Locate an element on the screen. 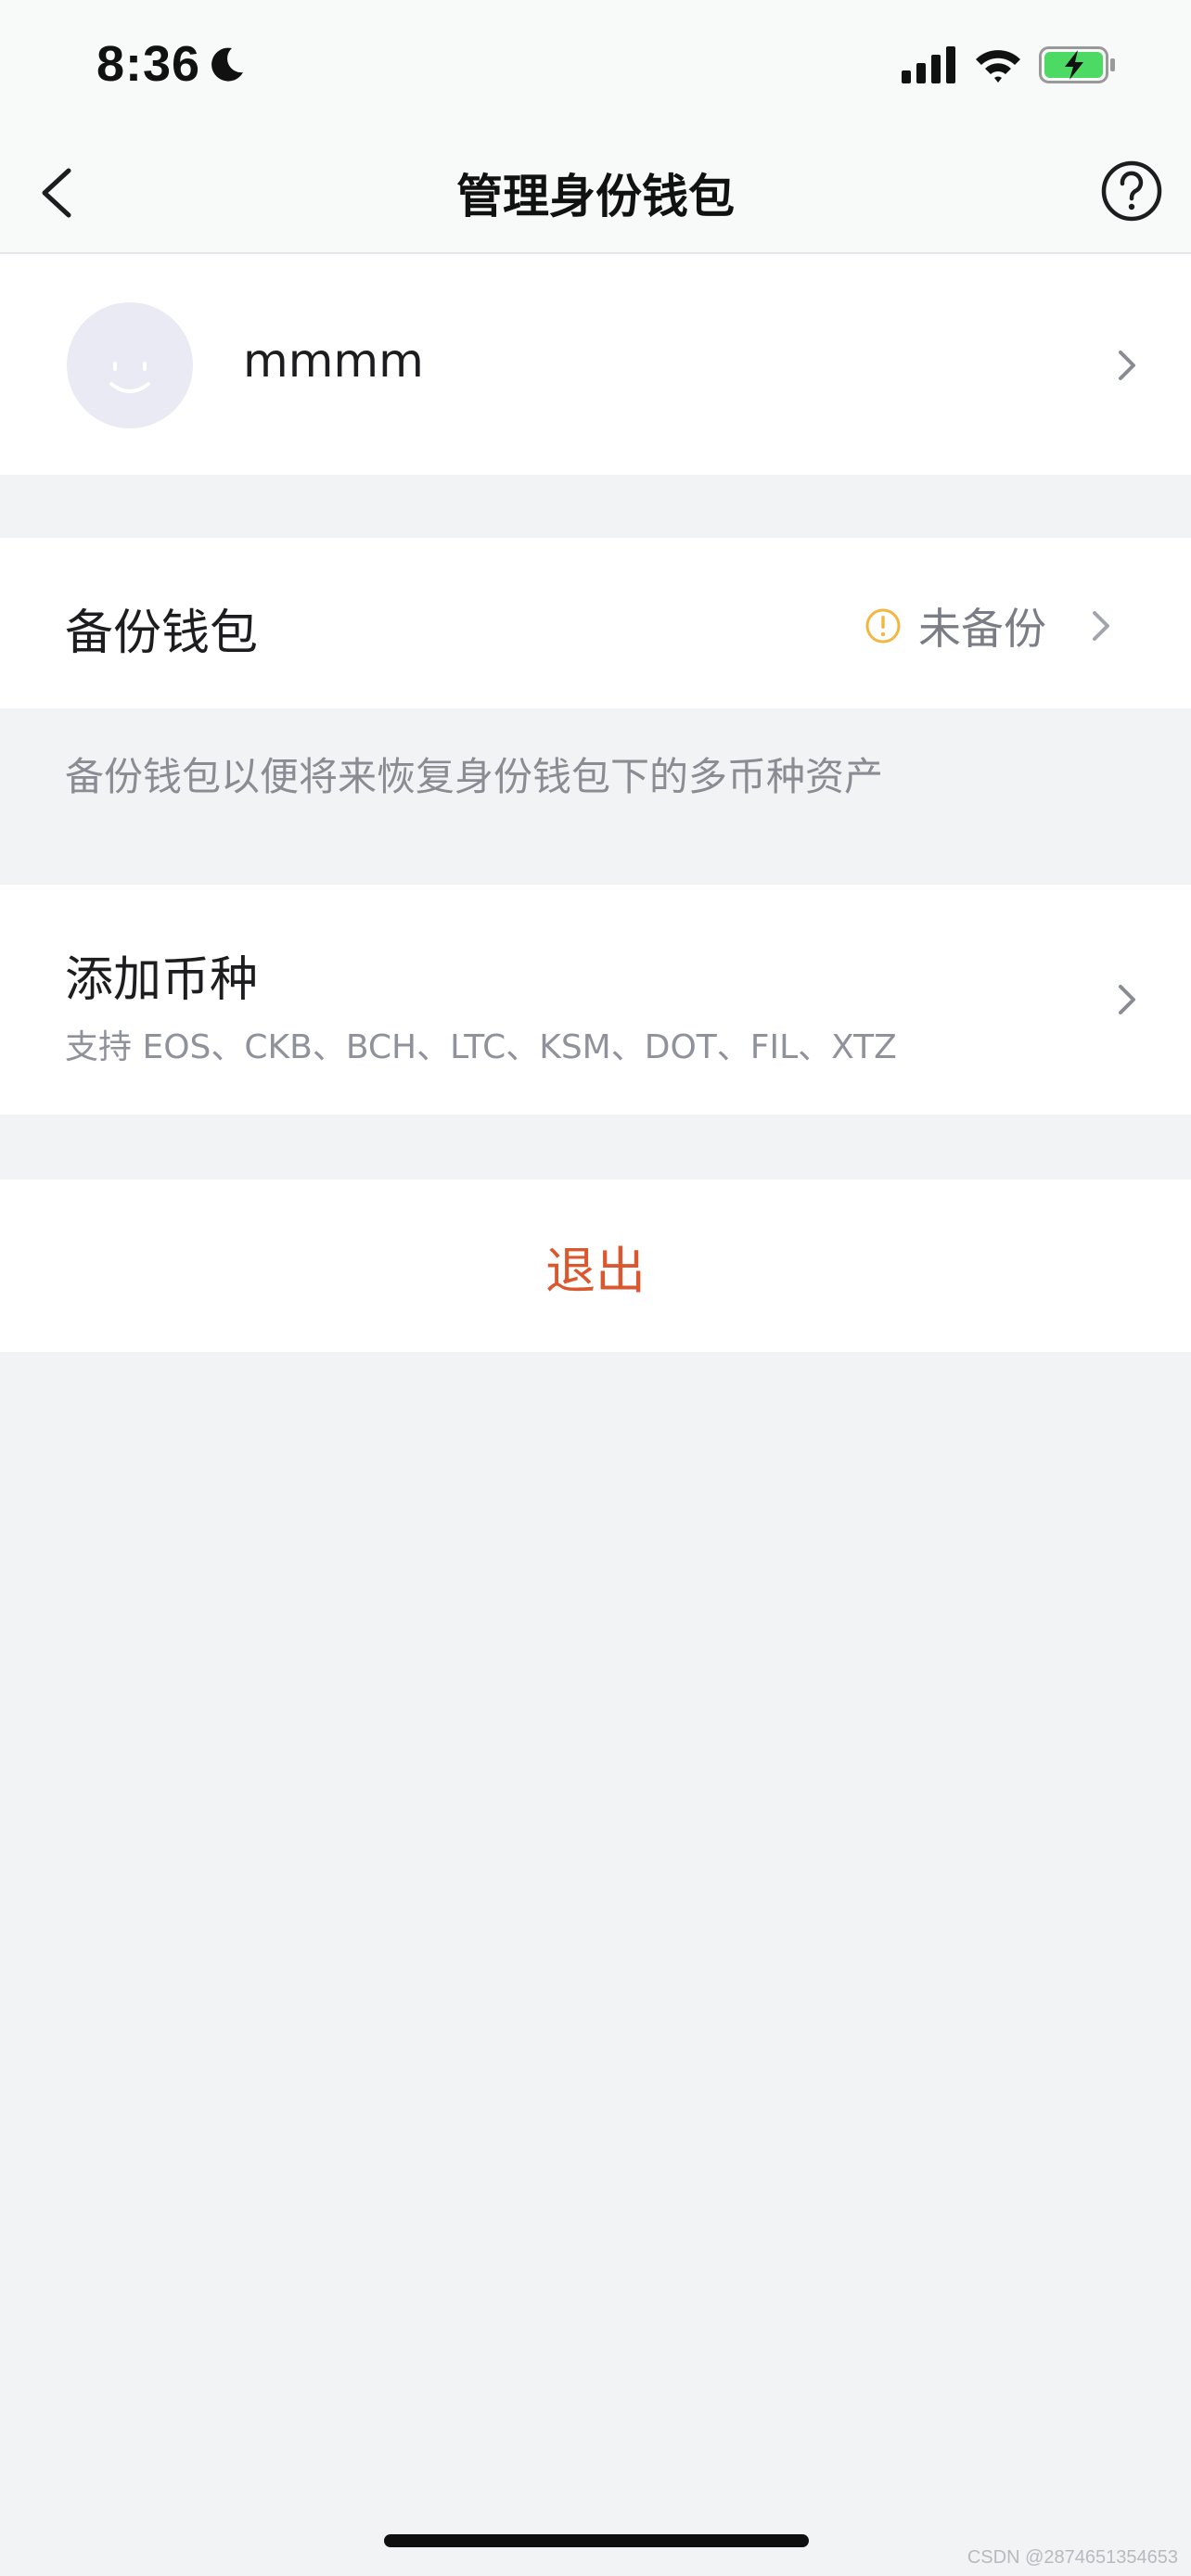  status-time: 8:36 is located at coordinates (171, 64).